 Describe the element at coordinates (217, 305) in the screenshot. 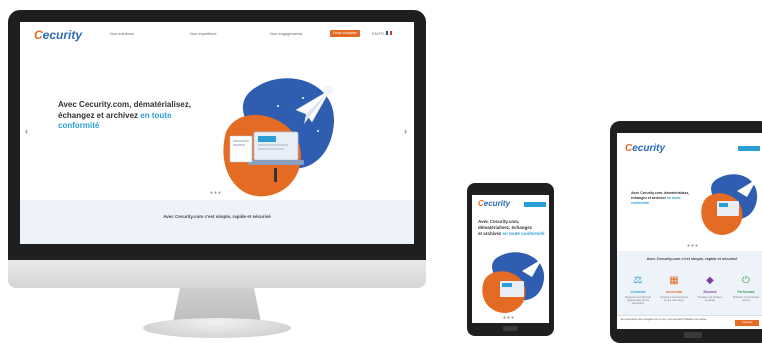

I see `monitor-stand-neck` at that location.